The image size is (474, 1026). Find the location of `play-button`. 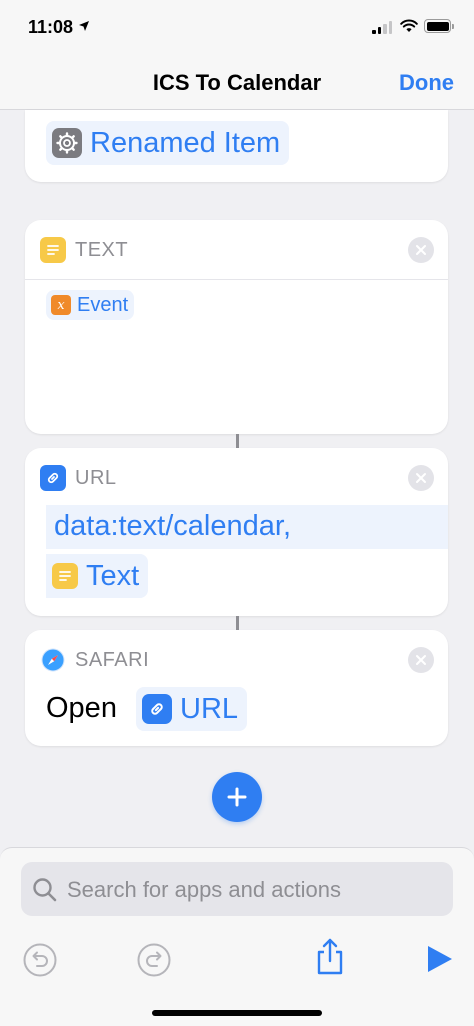

play-button is located at coordinates (440, 959).